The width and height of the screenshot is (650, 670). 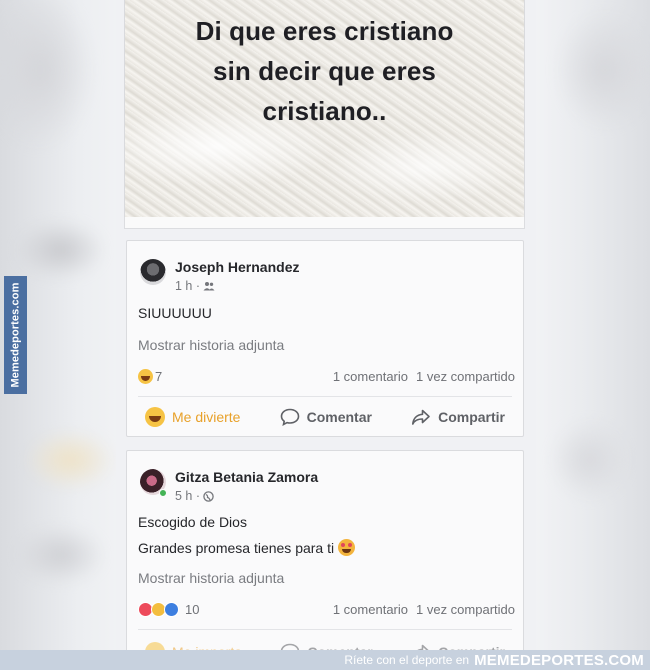 What do you see at coordinates (171, 609) in the screenshot?
I see `like-reaction-icon` at bounding box center [171, 609].